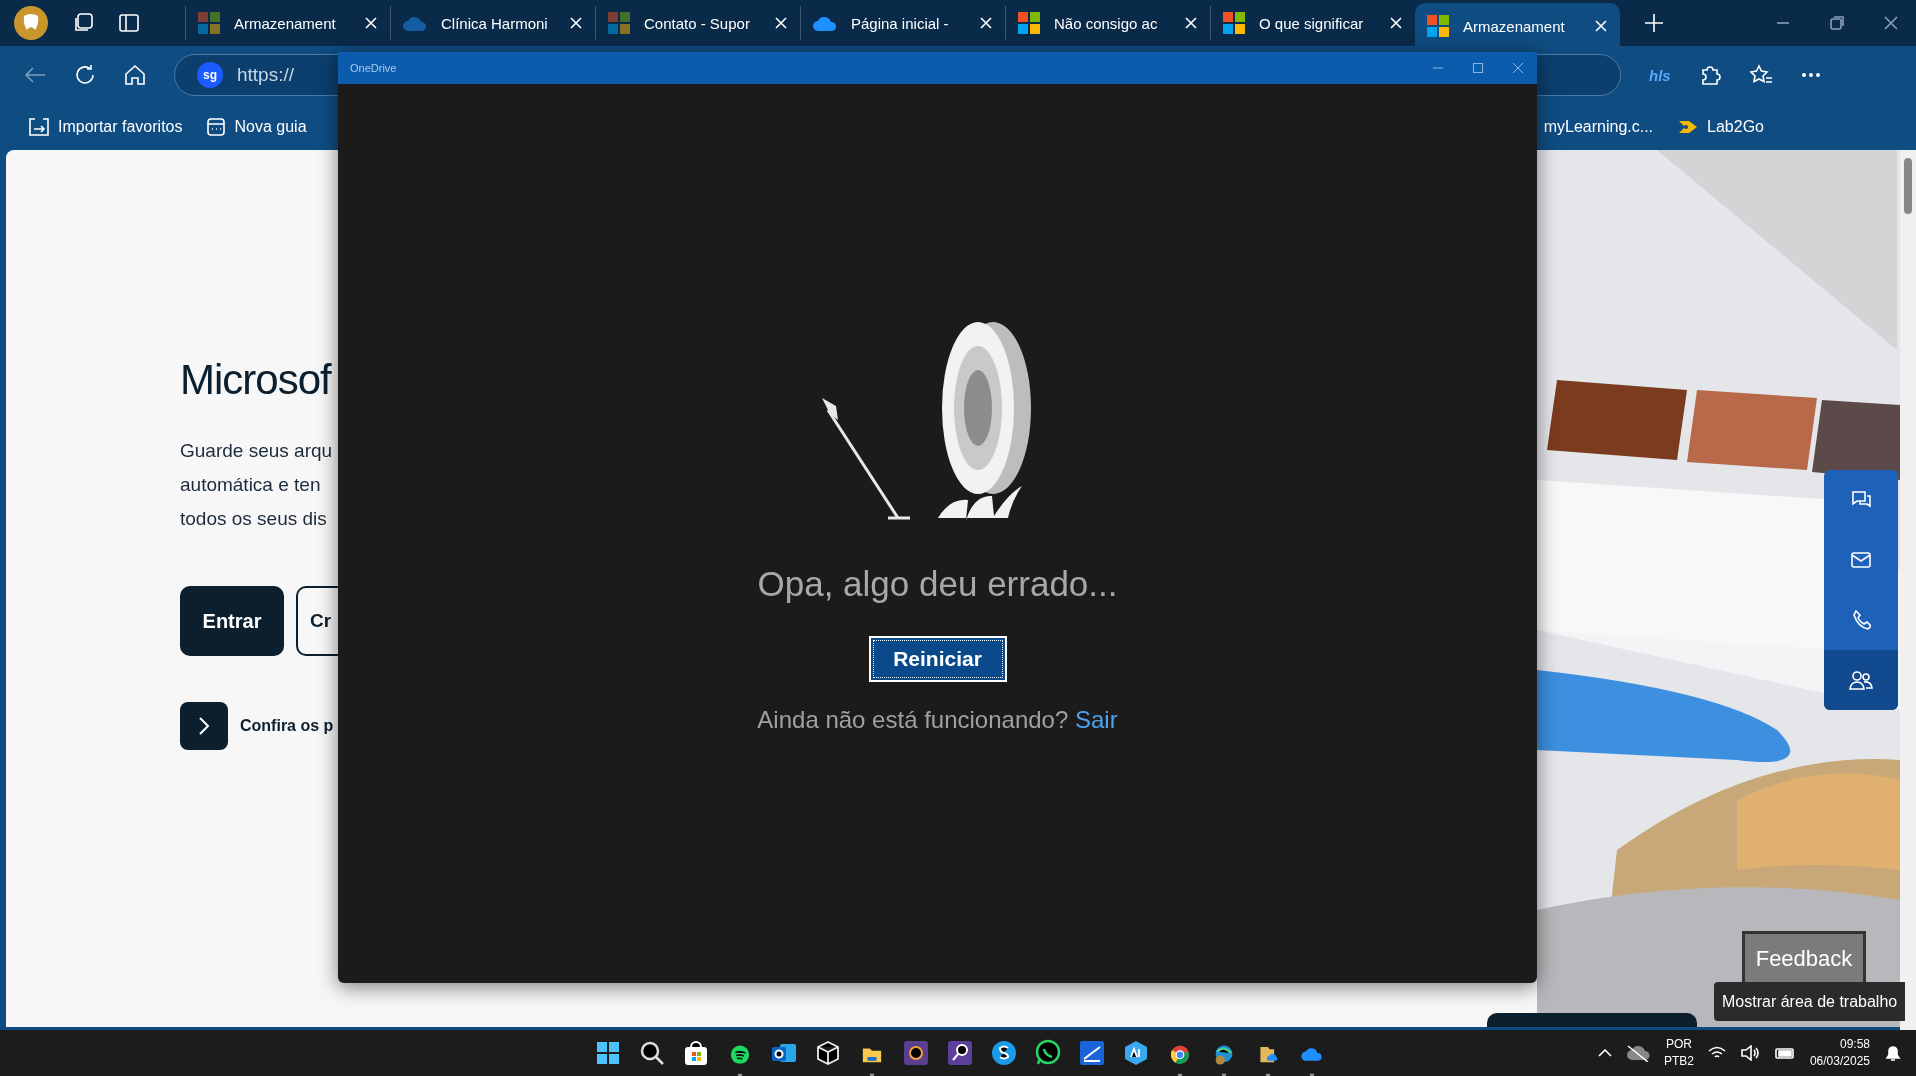 The height and width of the screenshot is (1076, 1916). Describe the element at coordinates (255, 380) in the screenshot. I see `page-heading: Microsof` at that location.